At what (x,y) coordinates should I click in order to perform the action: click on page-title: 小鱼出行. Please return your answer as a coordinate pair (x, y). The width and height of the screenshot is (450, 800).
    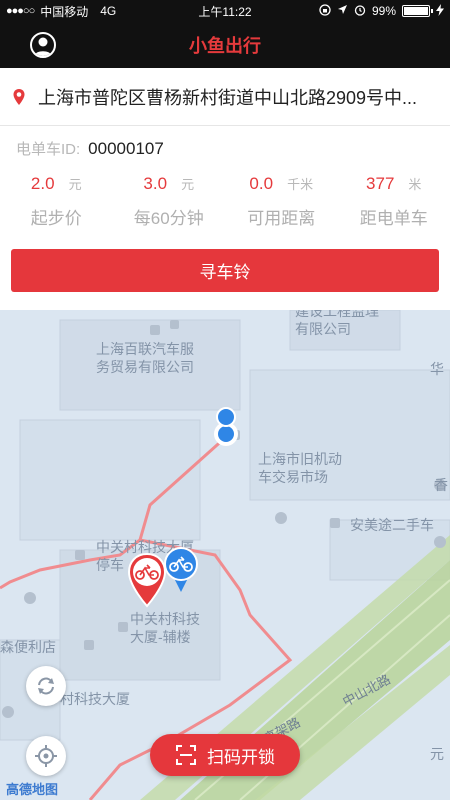
    Looking at the image, I should click on (225, 46).